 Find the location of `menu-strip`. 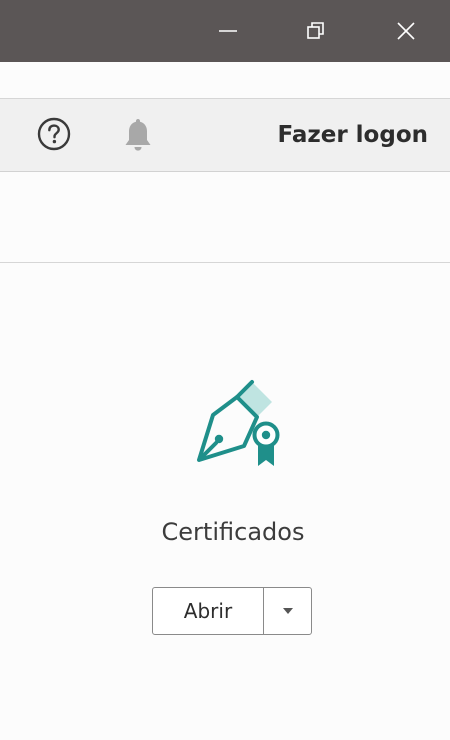

menu-strip is located at coordinates (225, 80).